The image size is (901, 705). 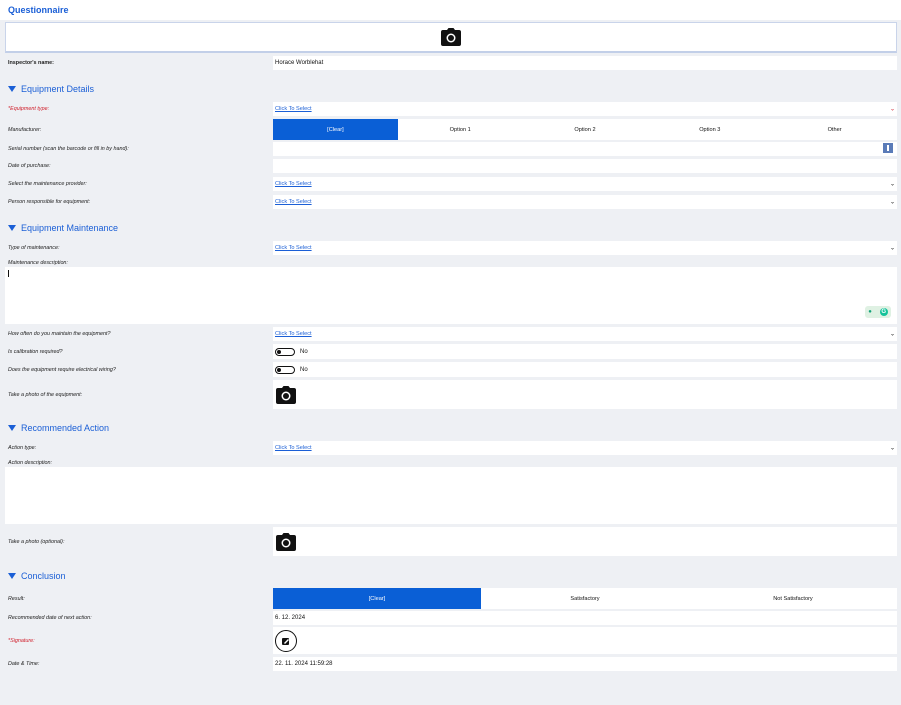 What do you see at coordinates (883, 312) in the screenshot?
I see `grammarly-g-icon: G` at bounding box center [883, 312].